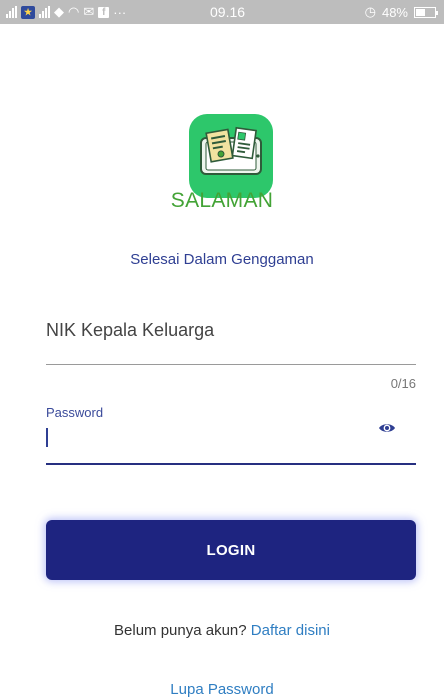 This screenshot has width=444, height=700. I want to click on sim-icon: ★, so click(28, 12).